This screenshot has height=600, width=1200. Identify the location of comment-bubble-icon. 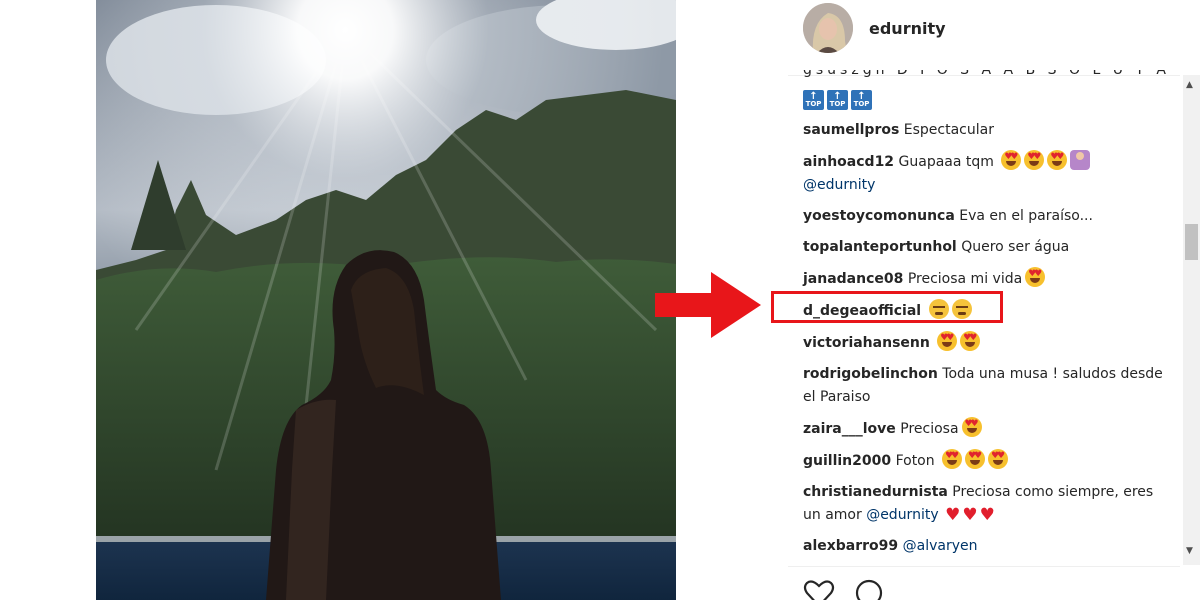
(869, 589).